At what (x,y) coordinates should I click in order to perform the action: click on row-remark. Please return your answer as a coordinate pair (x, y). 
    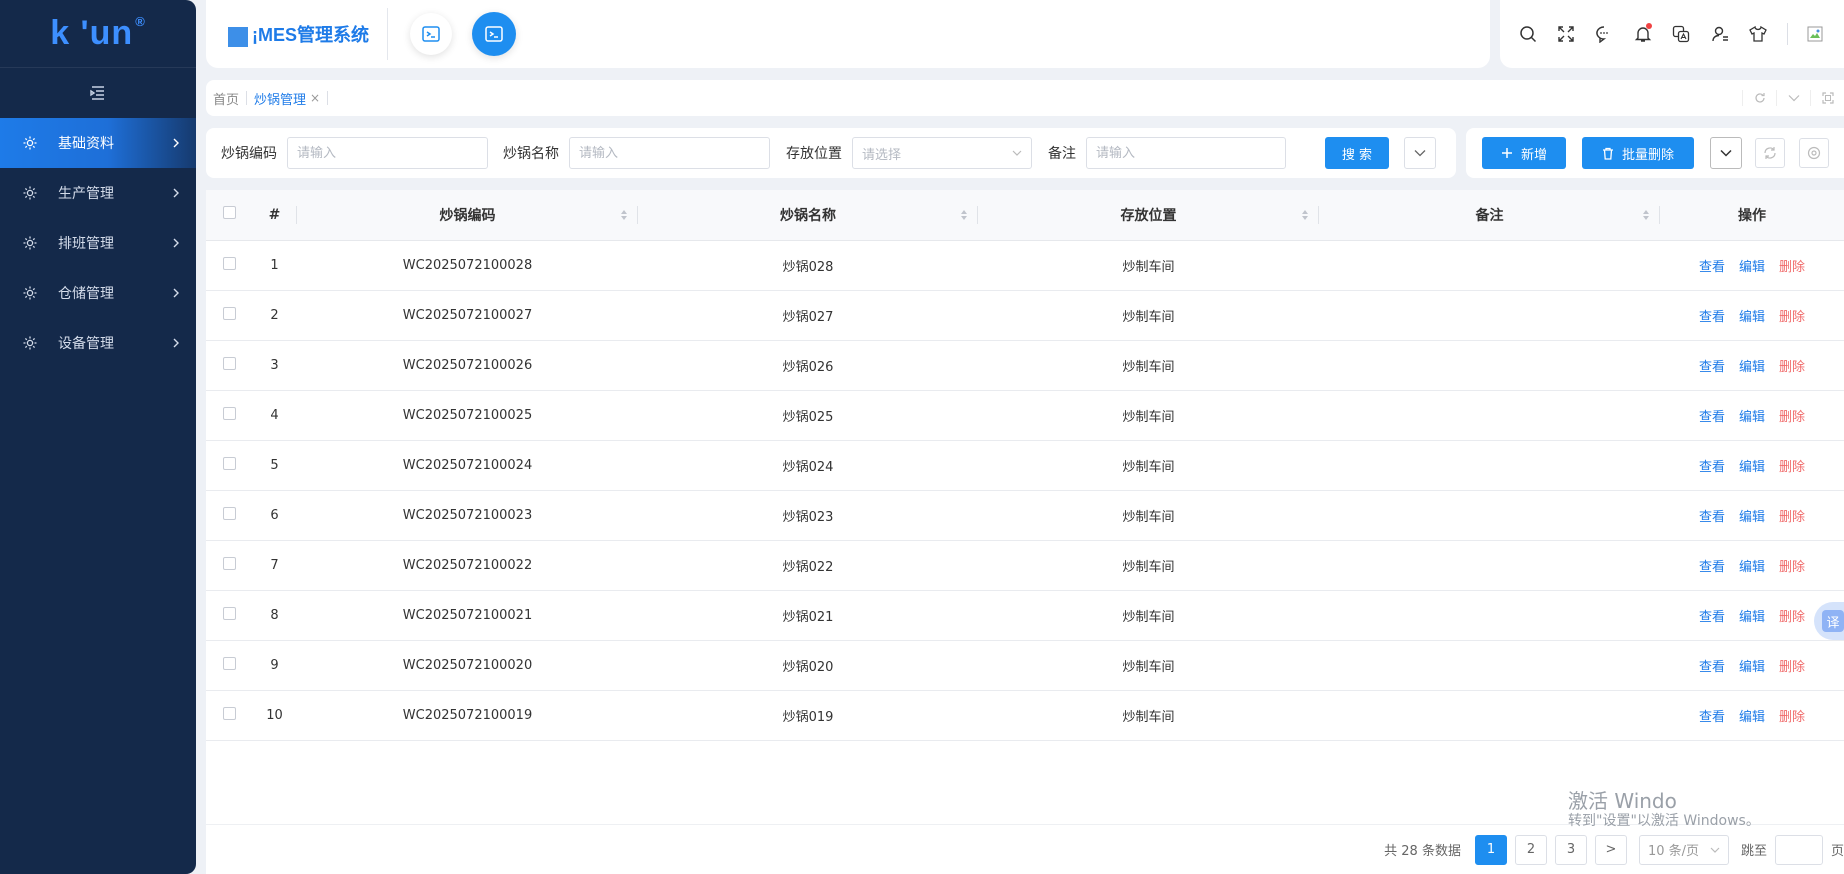
    Looking at the image, I should click on (1489, 315).